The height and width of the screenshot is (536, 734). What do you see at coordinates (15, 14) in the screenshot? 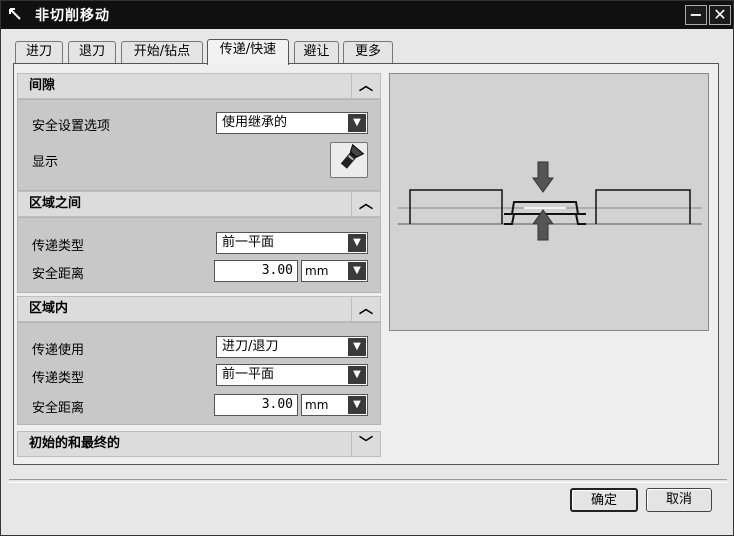
I see `tool-path-icon` at bounding box center [15, 14].